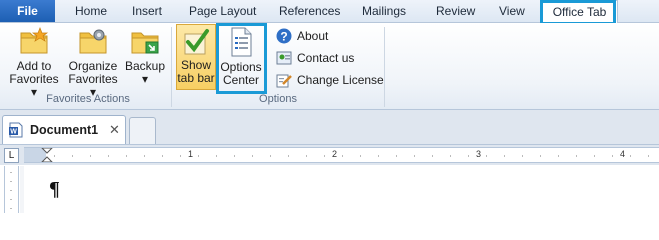 This screenshot has height=240, width=659. I want to click on options-group-label: Options, so click(278, 99).